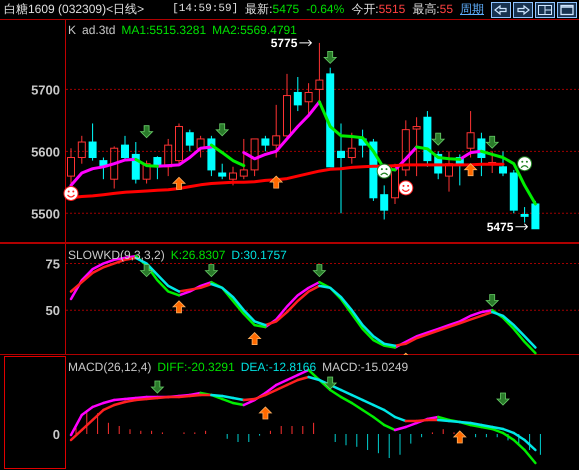  What do you see at coordinates (196, 367) in the screenshot?
I see `legend-text: DIFF:-20.3291` at bounding box center [196, 367].